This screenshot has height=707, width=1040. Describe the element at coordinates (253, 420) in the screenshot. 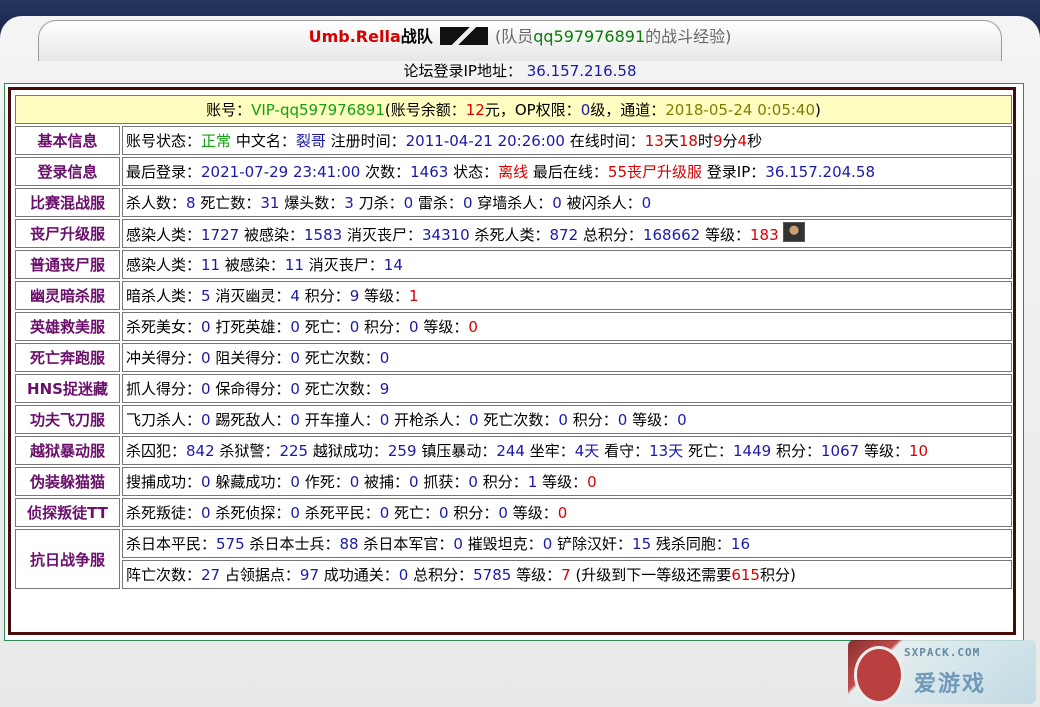

I see `stat-text: 踢死敌人：` at that location.